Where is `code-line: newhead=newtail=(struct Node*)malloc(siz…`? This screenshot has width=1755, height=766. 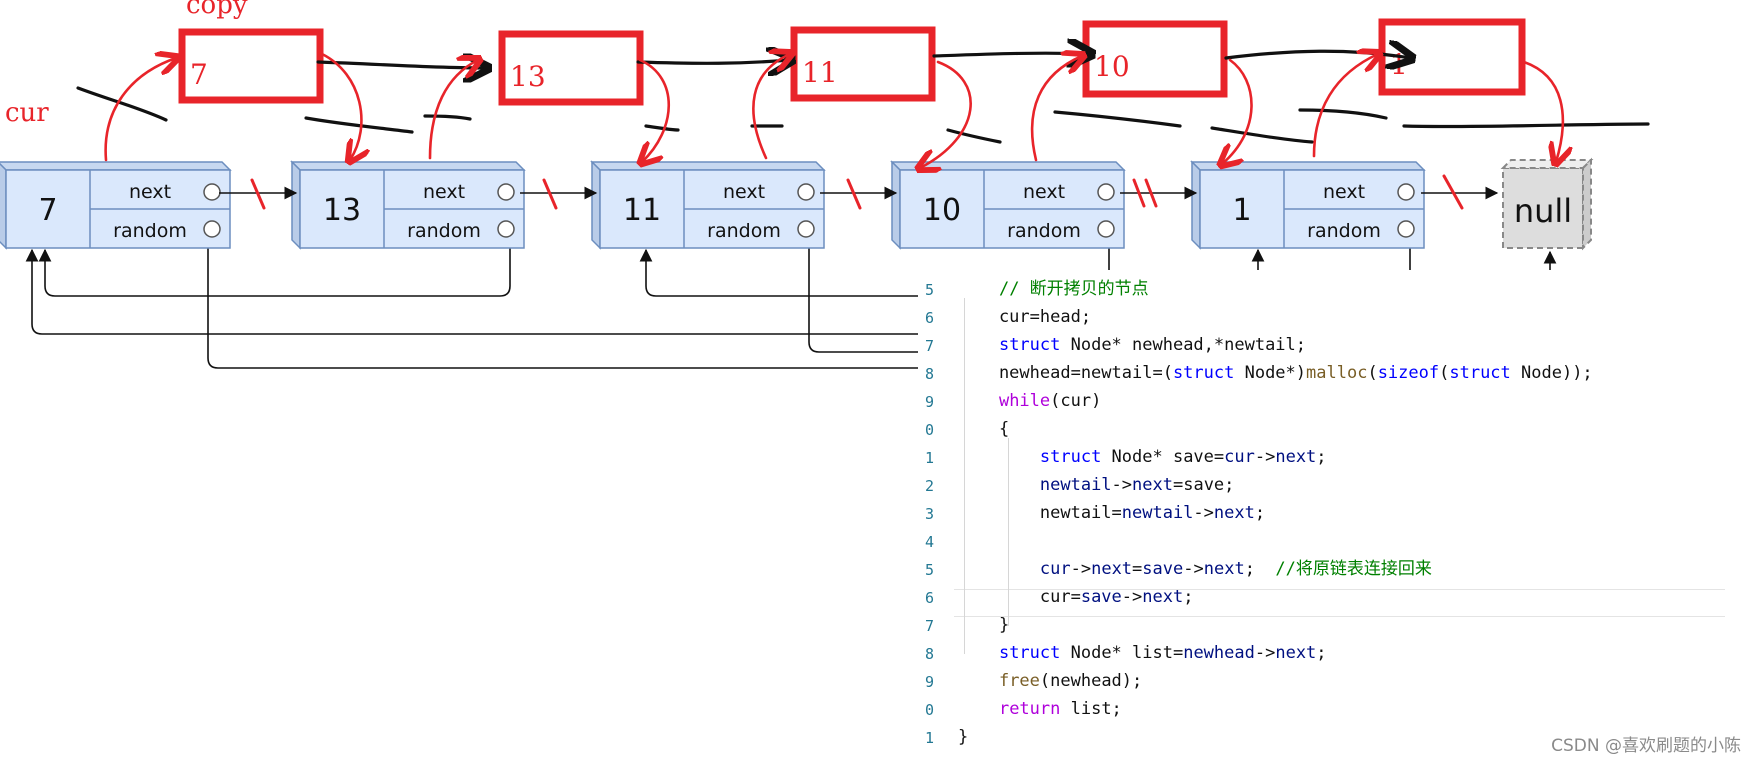
code-line: newhead=newtail=(struct Node*)malloc(siz… is located at coordinates (1275, 373).